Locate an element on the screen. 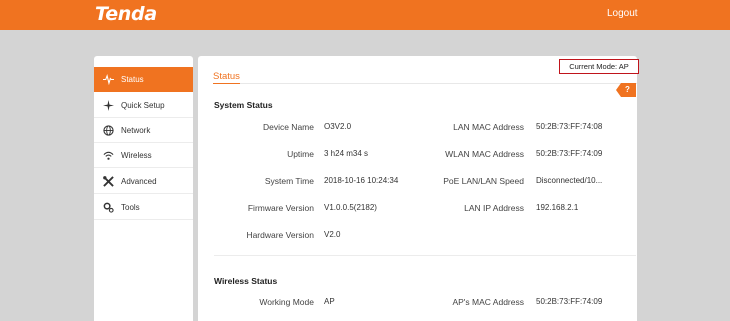 This screenshot has width=730, height=321. logout-link: Logout is located at coordinates (622, 13).